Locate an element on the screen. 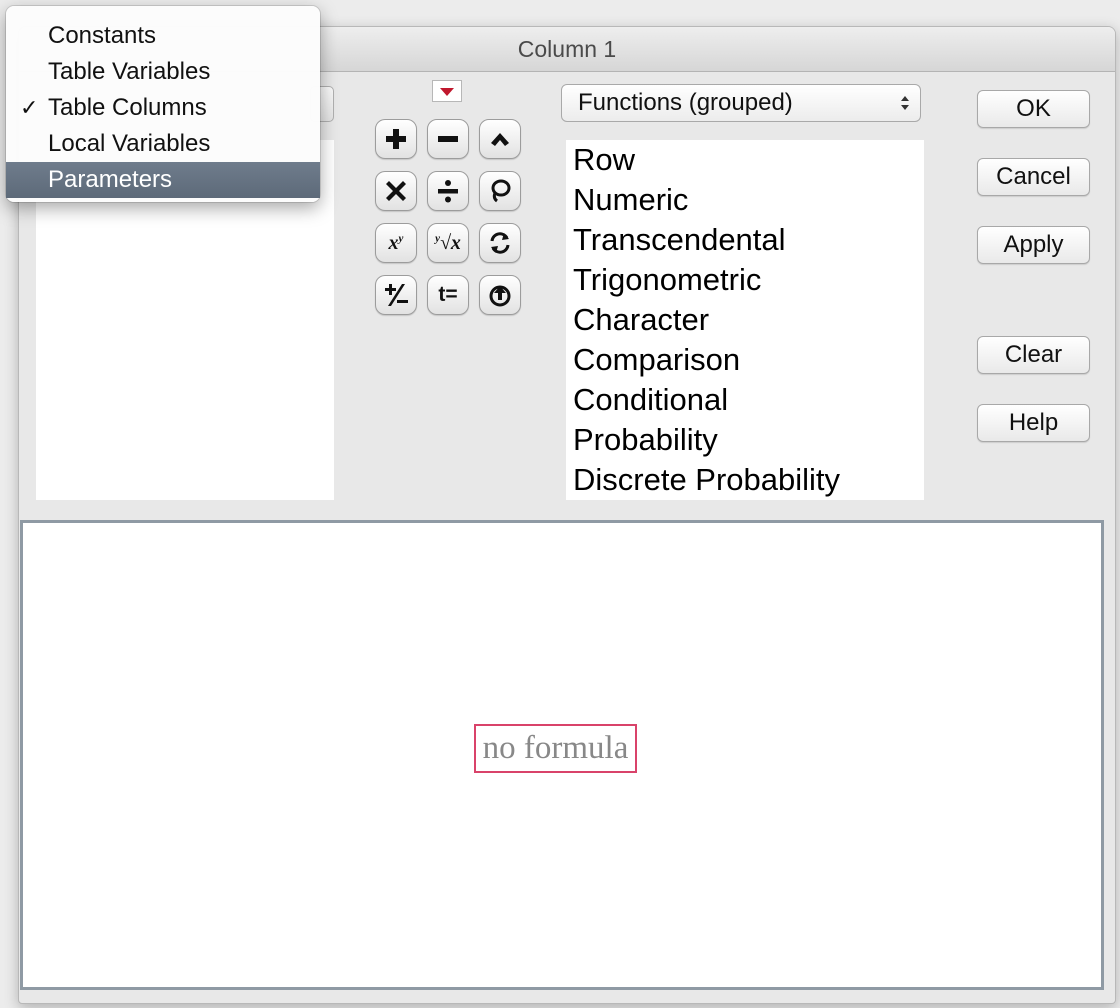  function-group-item: Numeric is located at coordinates (745, 200).